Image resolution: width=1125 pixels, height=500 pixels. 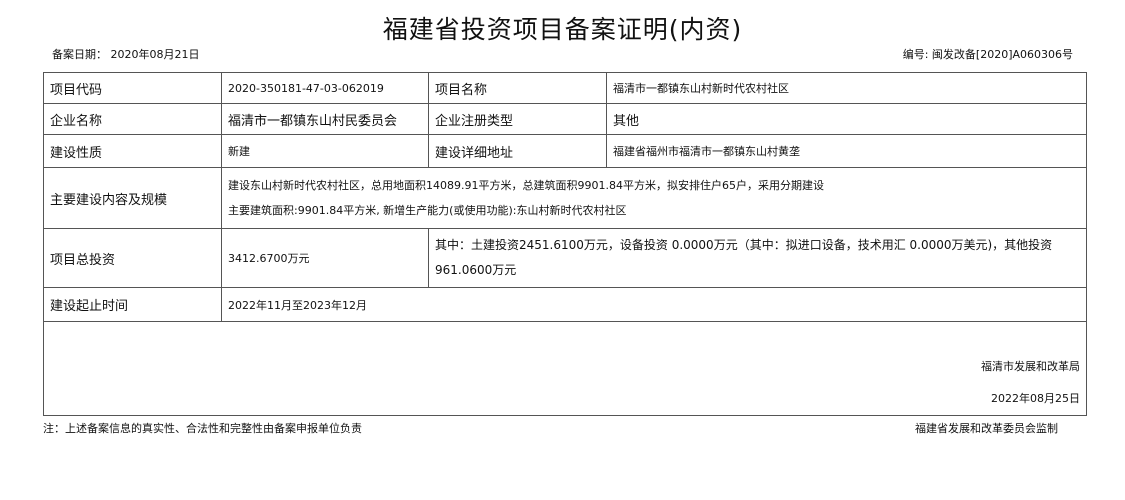 What do you see at coordinates (132, 304) in the screenshot?
I see `construction-period-label: 建设起止时间` at bounding box center [132, 304].